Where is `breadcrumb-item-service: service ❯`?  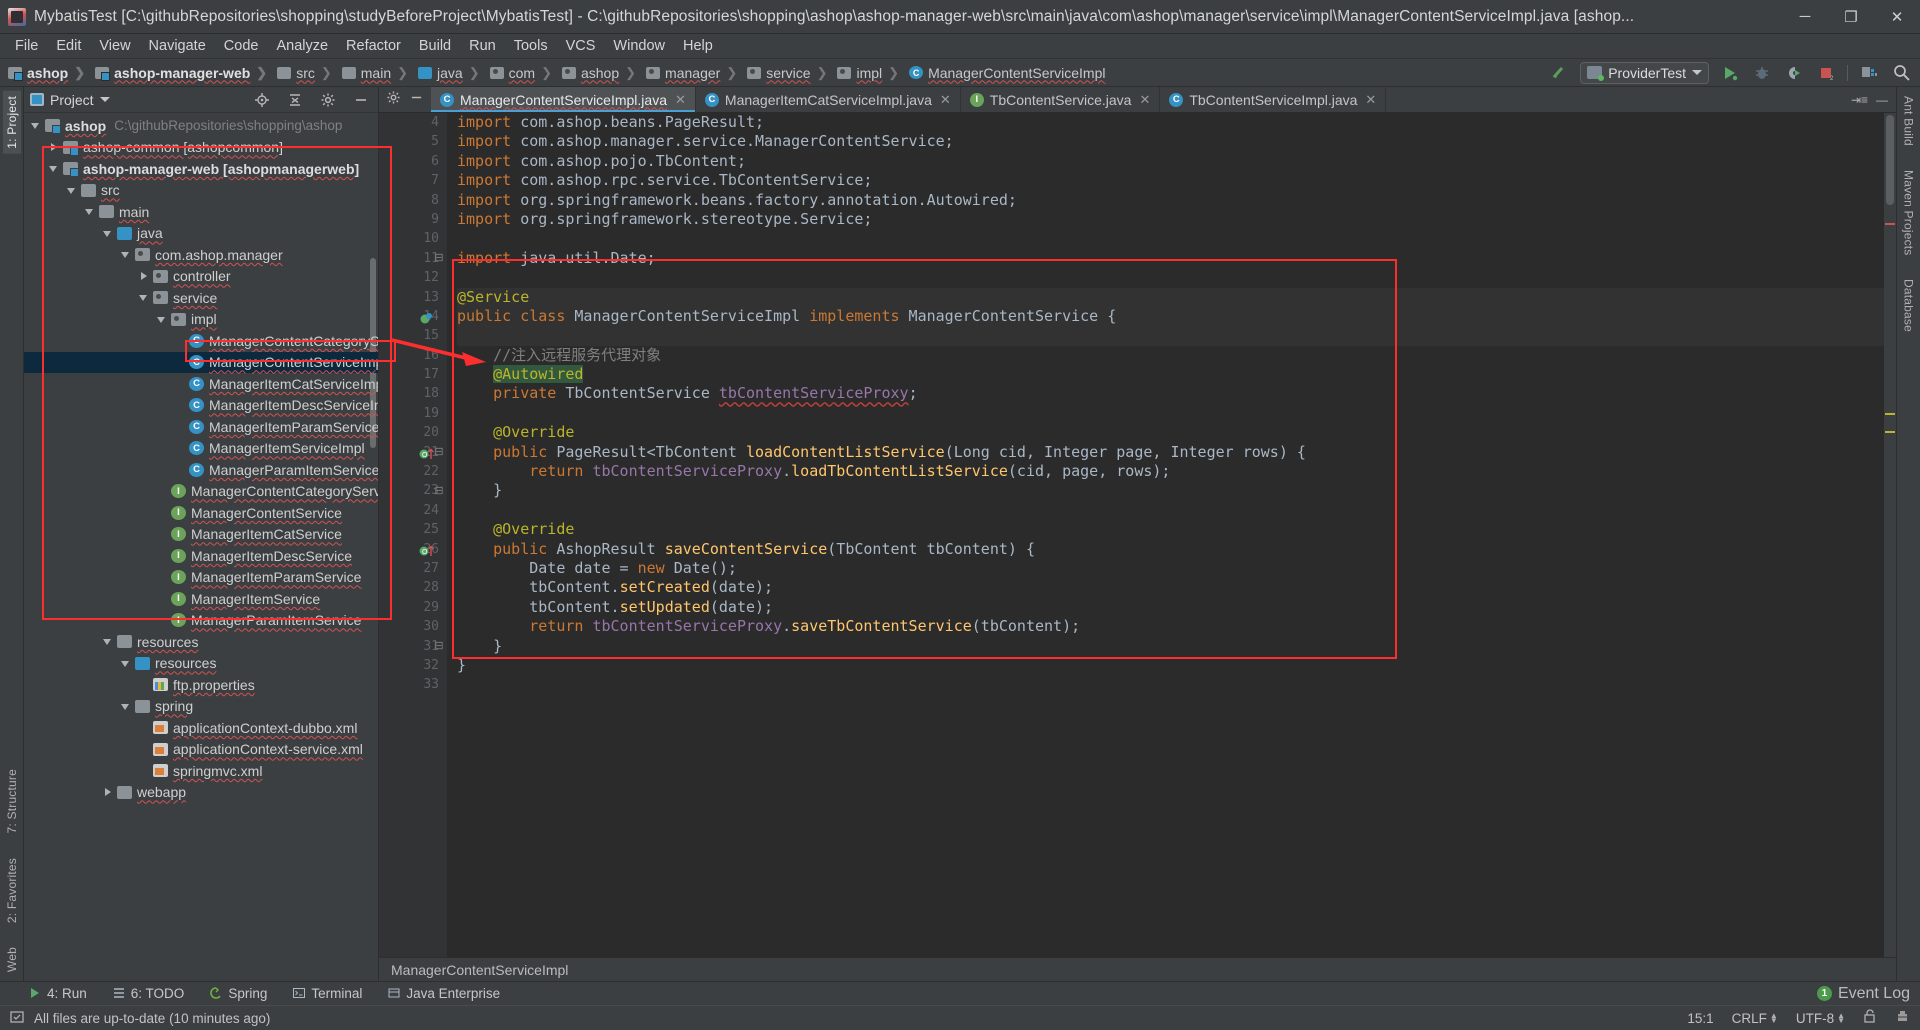
breadcrumb-item-service: service ❯ is located at coordinates (786, 73).